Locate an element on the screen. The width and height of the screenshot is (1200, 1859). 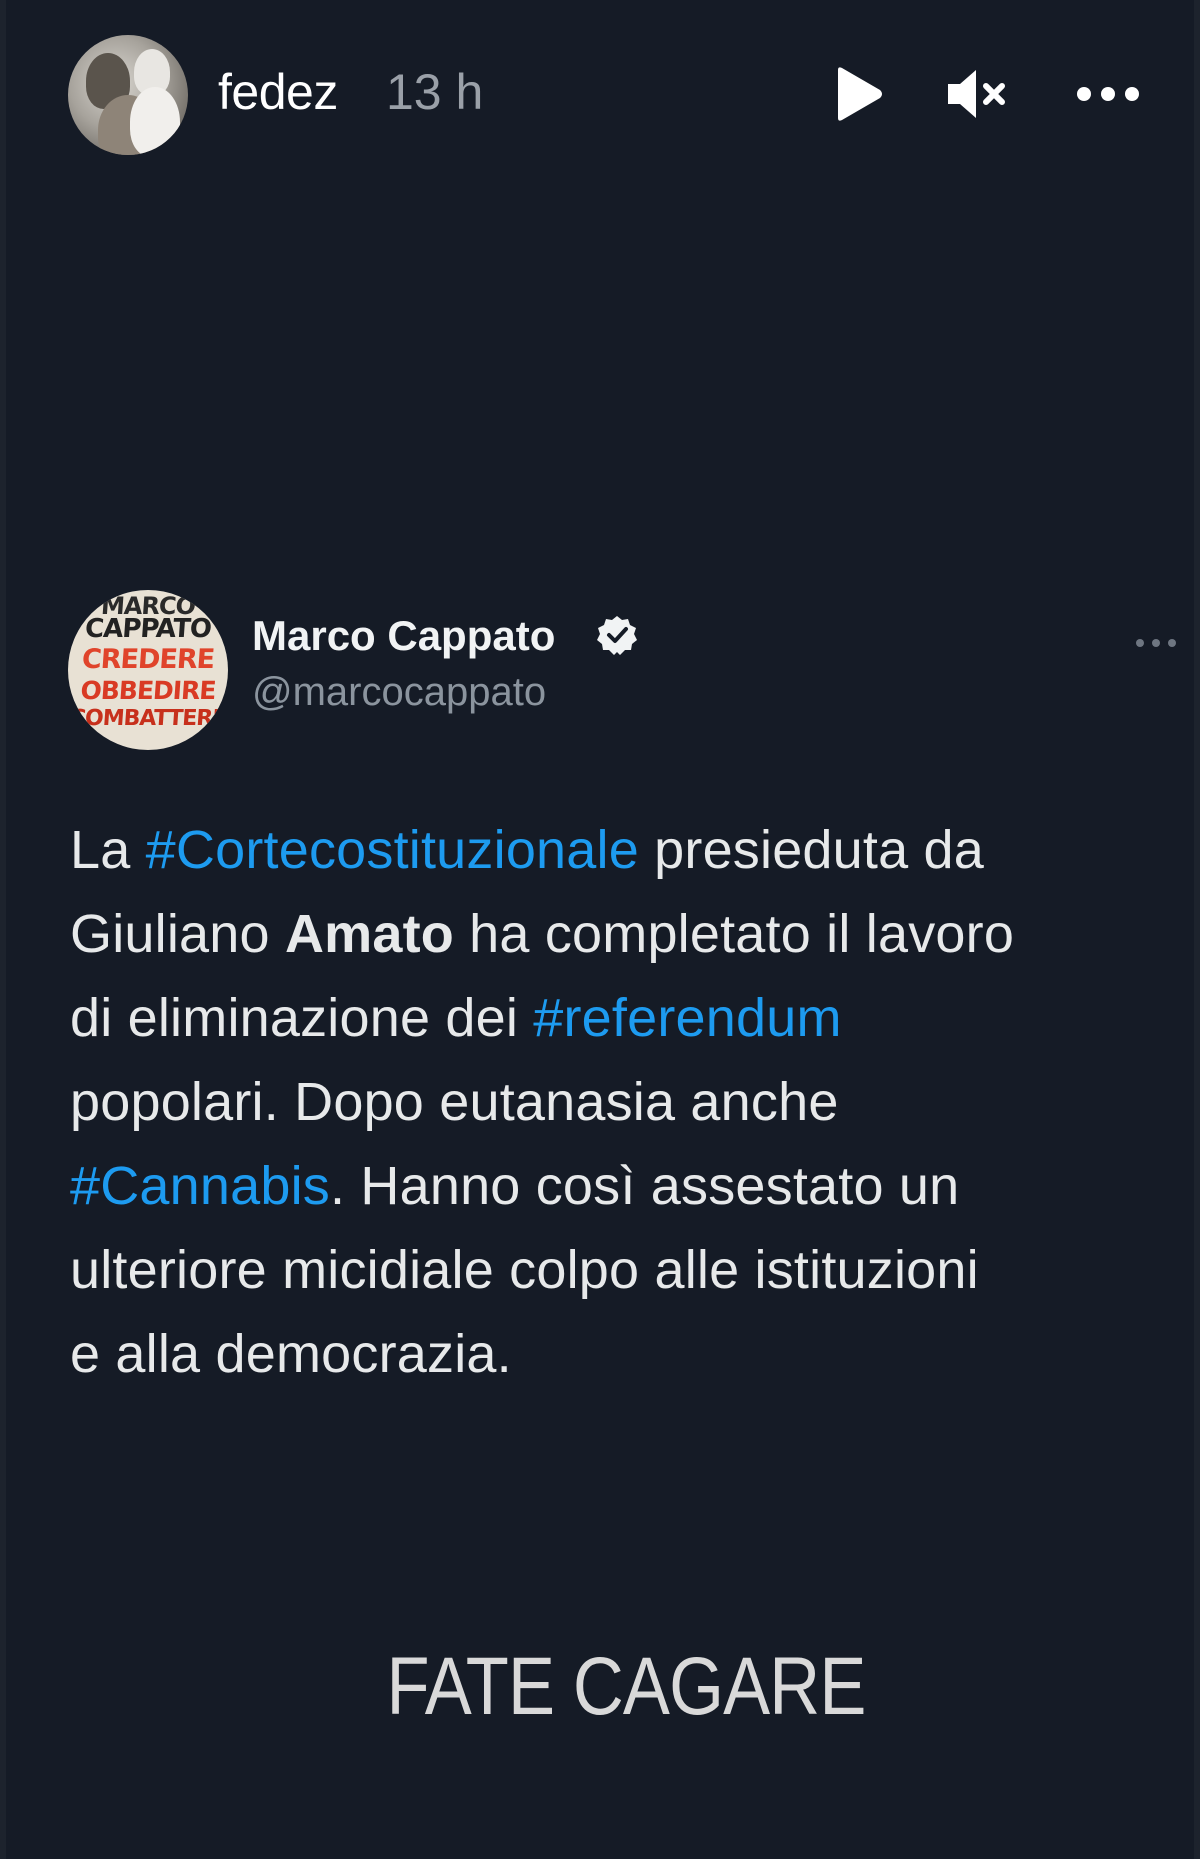
text-segment: Giuliano is located at coordinates (177, 934).